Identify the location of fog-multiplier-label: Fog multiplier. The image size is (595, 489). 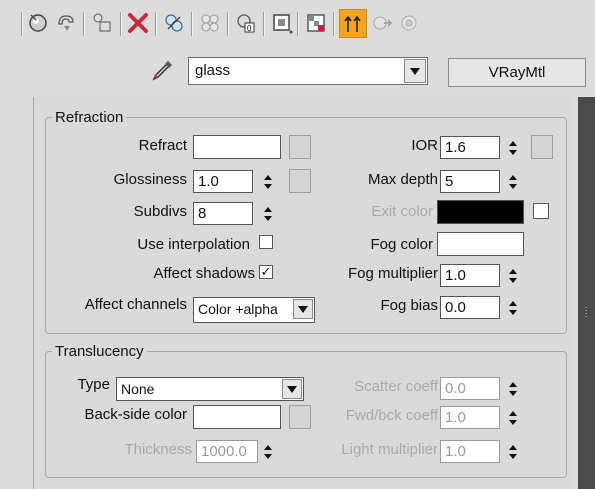
(392, 273).